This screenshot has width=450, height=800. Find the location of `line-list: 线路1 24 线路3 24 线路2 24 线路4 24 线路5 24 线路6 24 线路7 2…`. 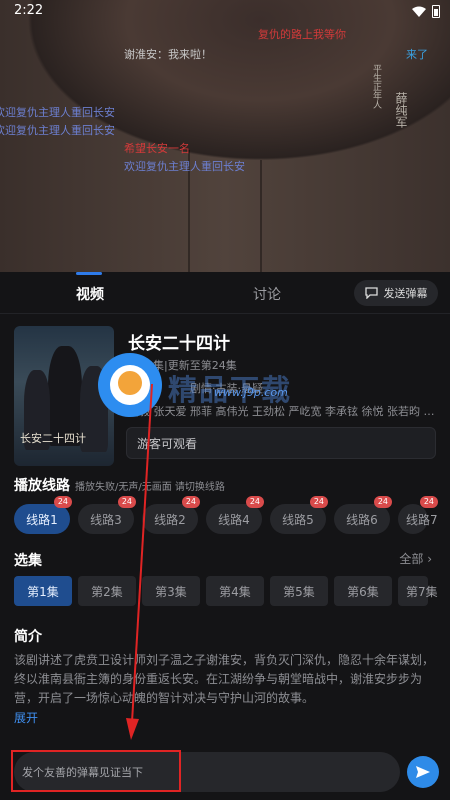

line-list: 线路1 24 线路3 24 线路2 24 线路4 24 线路5 24 线路6 24 线路7 2… is located at coordinates (226, 515).